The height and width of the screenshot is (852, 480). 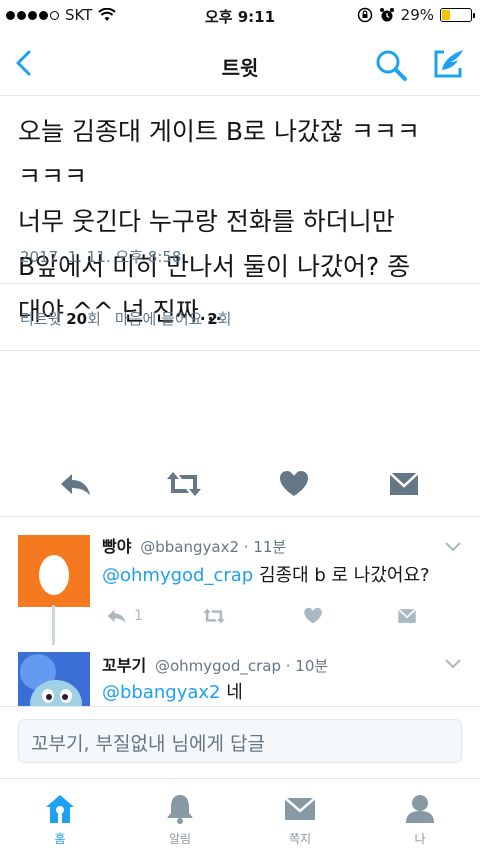 What do you see at coordinates (224, 319) in the screenshot?
I see `like-unit: 회` at bounding box center [224, 319].